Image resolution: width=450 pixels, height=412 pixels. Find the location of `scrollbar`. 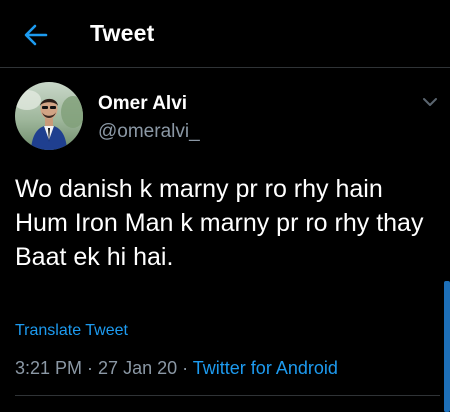

scrollbar is located at coordinates (447, 346).